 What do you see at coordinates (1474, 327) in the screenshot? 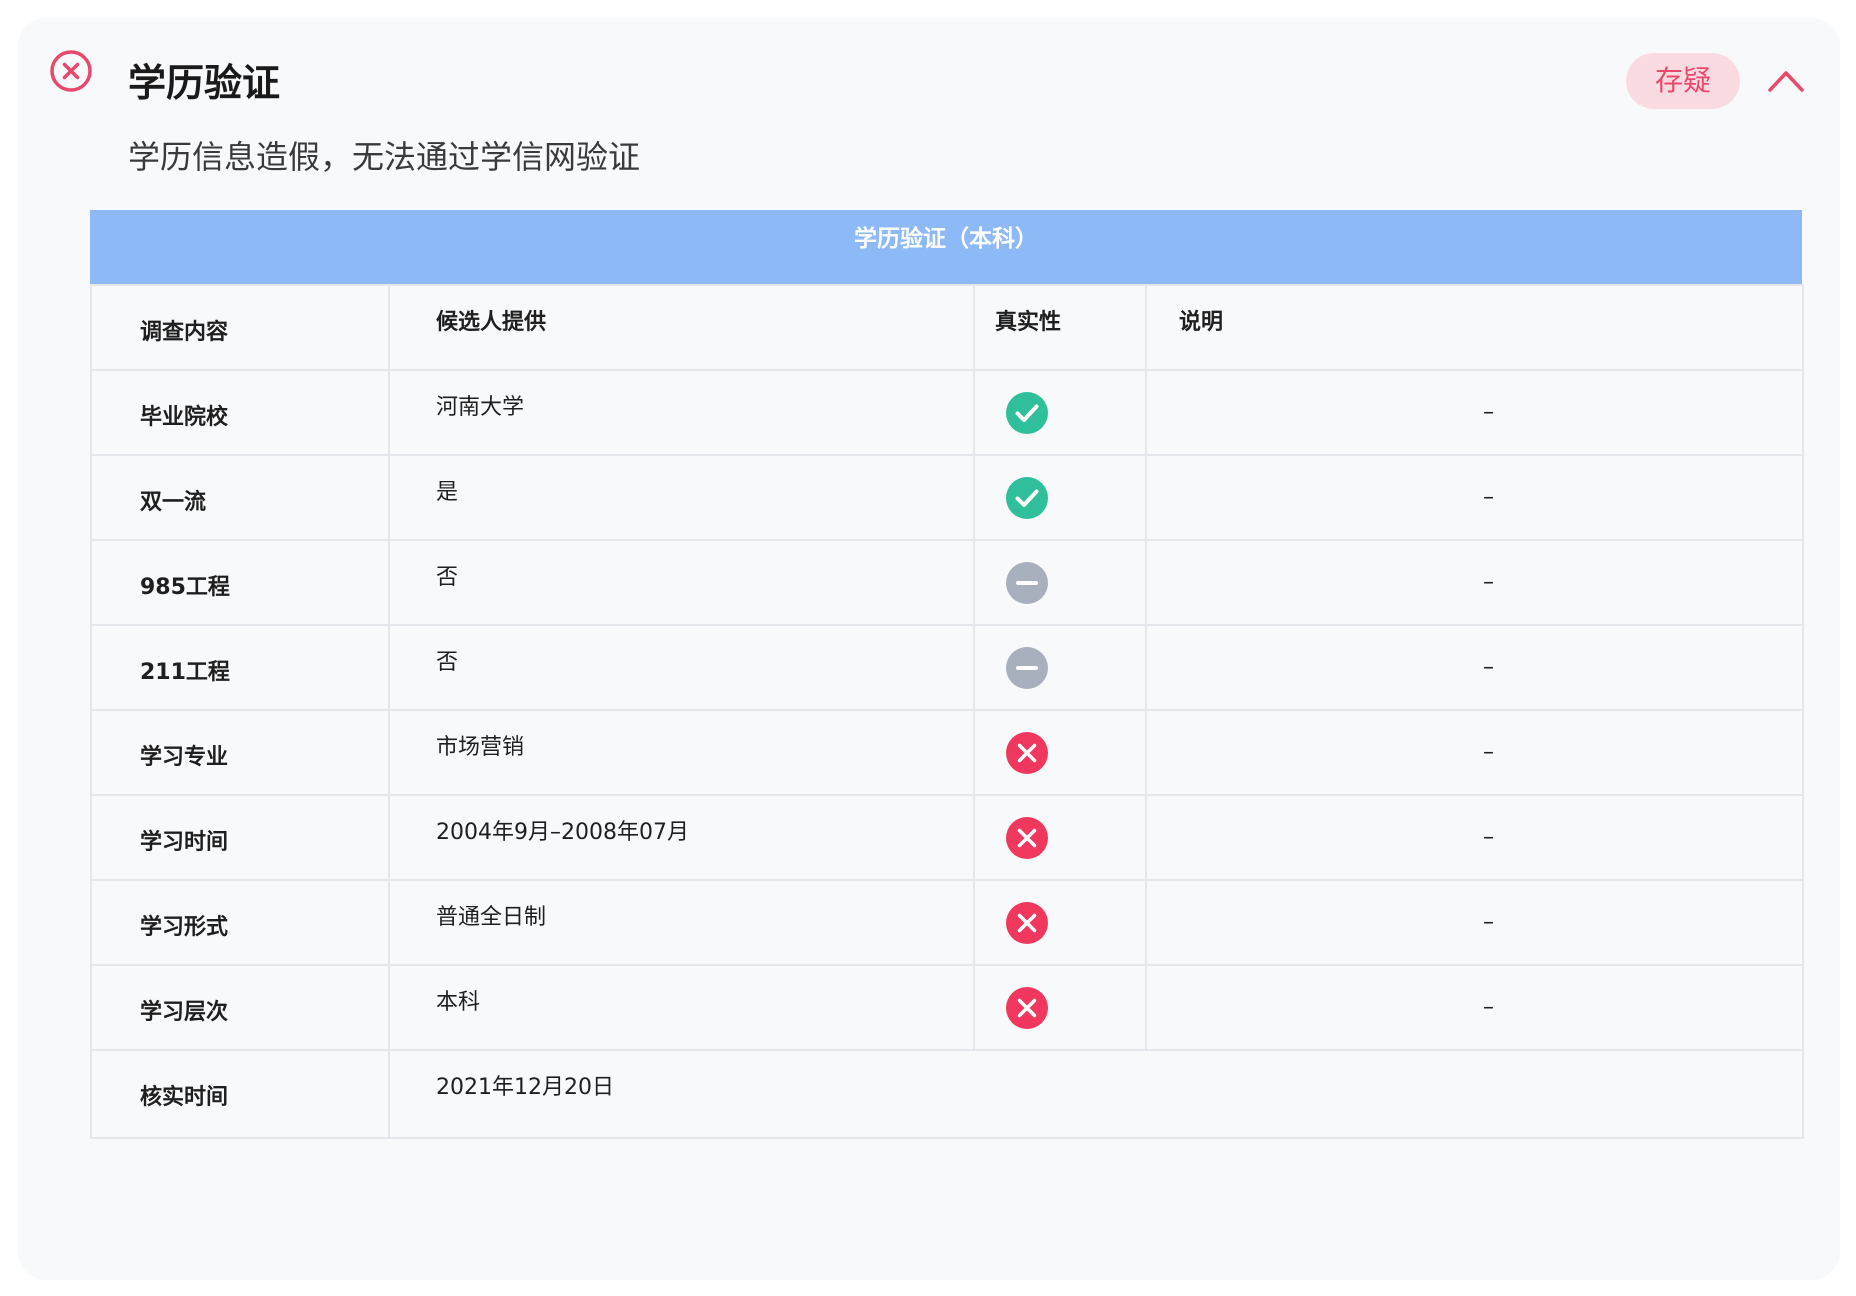
I see `column-header: 说明` at bounding box center [1474, 327].